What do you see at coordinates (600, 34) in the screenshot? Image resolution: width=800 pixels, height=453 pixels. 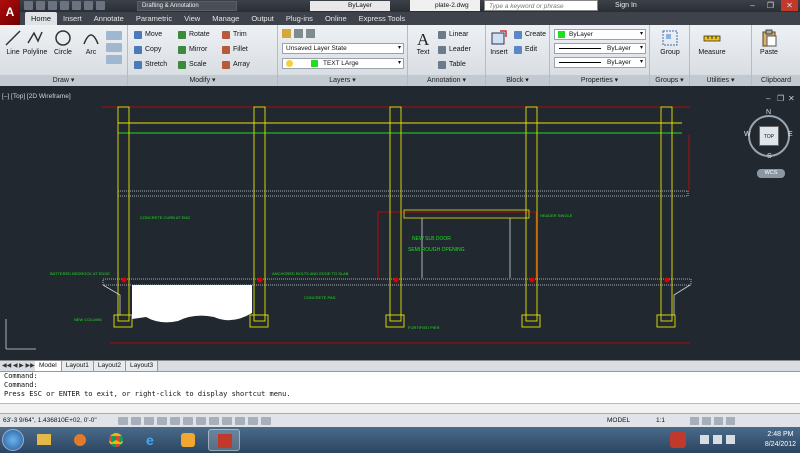 I see `color-dropdown: ByLayer ▾` at bounding box center [600, 34].